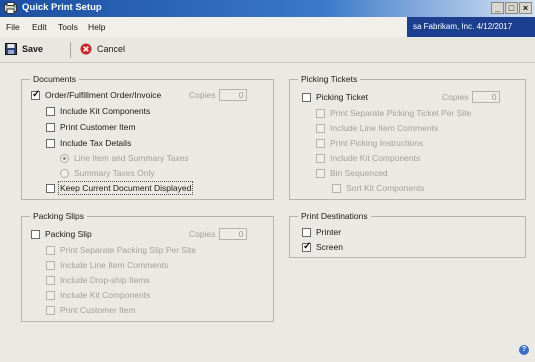 The width and height of the screenshot is (535, 362). What do you see at coordinates (202, 234) in the screenshot?
I see `packing-copies-label: Copies` at bounding box center [202, 234].